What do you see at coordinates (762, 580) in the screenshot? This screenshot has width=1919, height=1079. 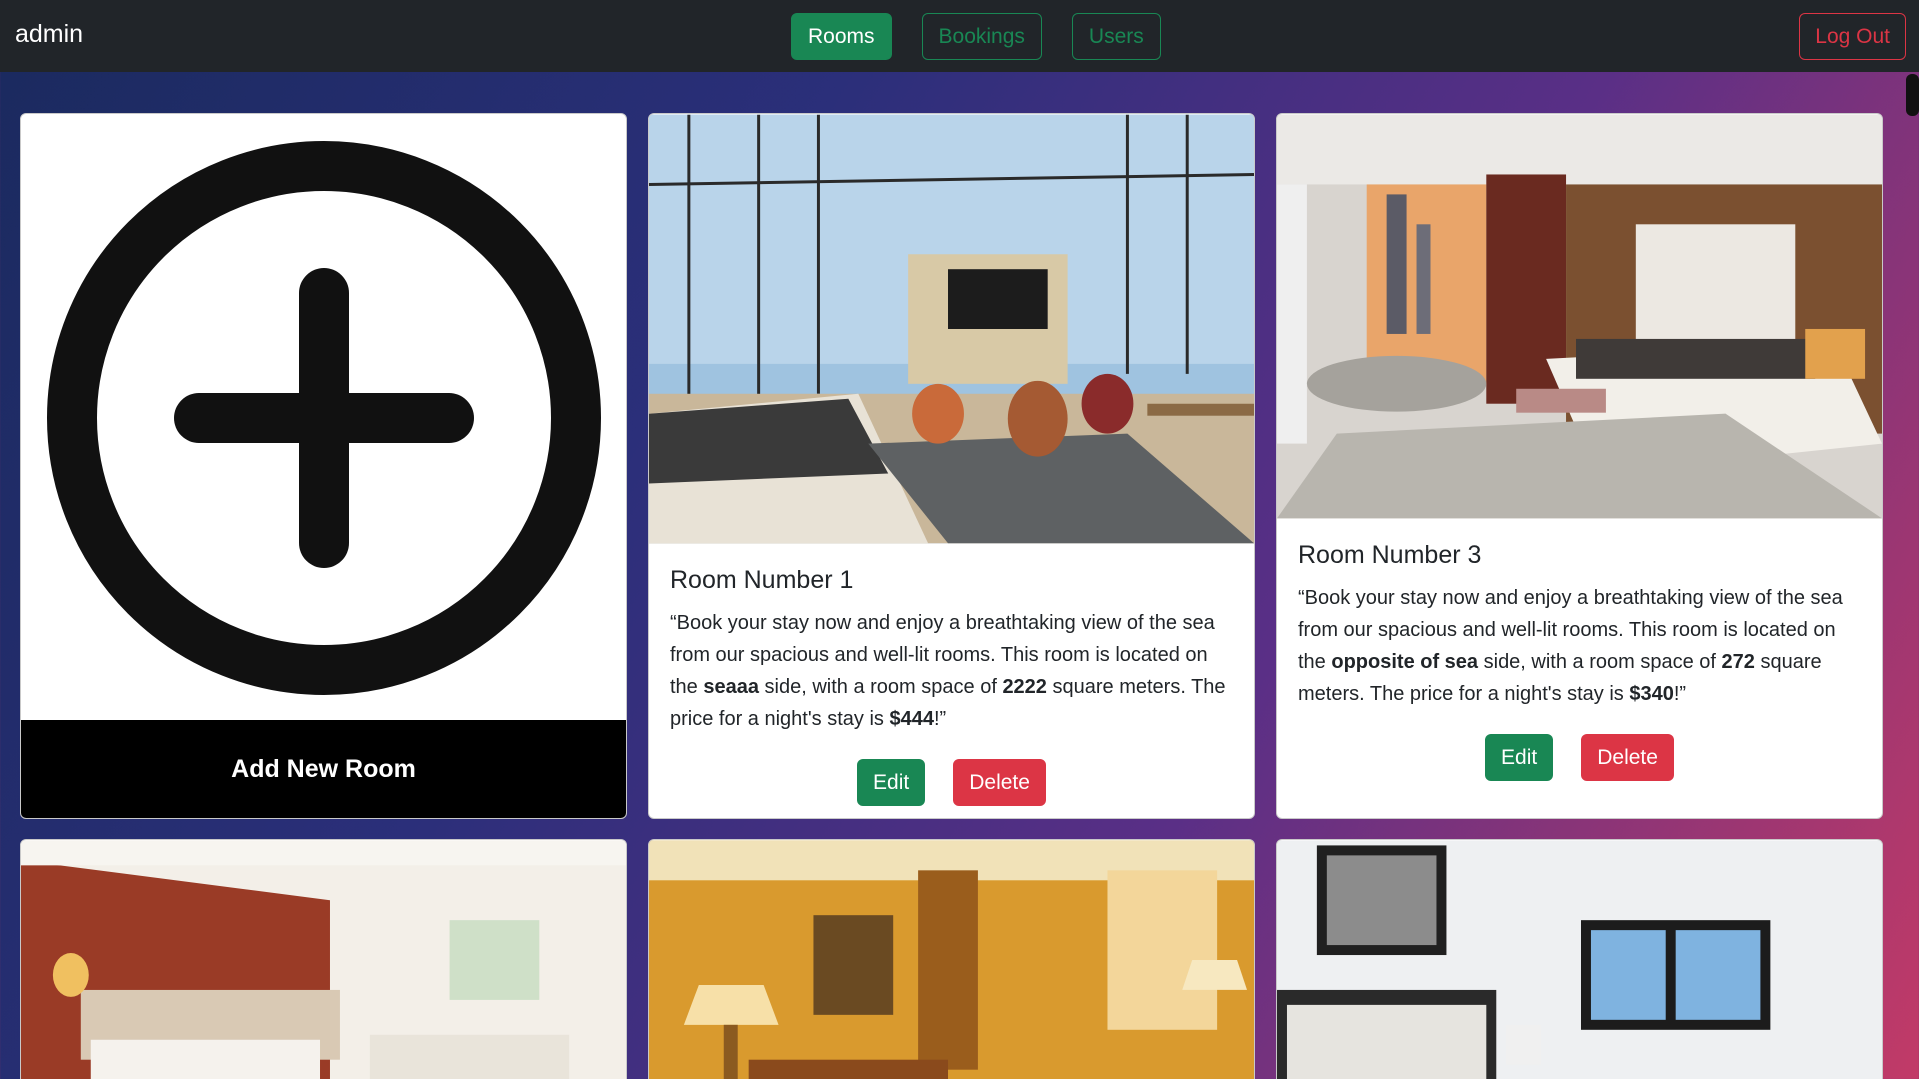 I see `room-title: Room Number 1` at bounding box center [762, 580].